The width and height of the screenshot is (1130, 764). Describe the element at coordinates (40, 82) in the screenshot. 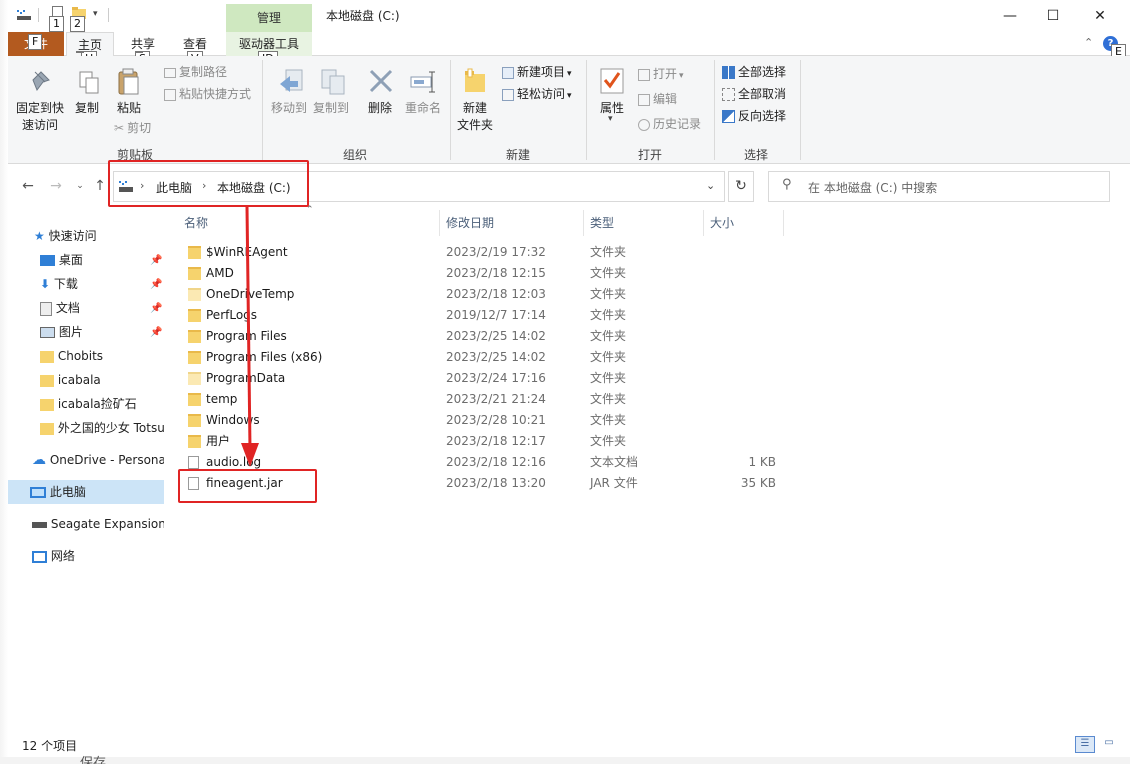

I see `pin-icon` at that location.